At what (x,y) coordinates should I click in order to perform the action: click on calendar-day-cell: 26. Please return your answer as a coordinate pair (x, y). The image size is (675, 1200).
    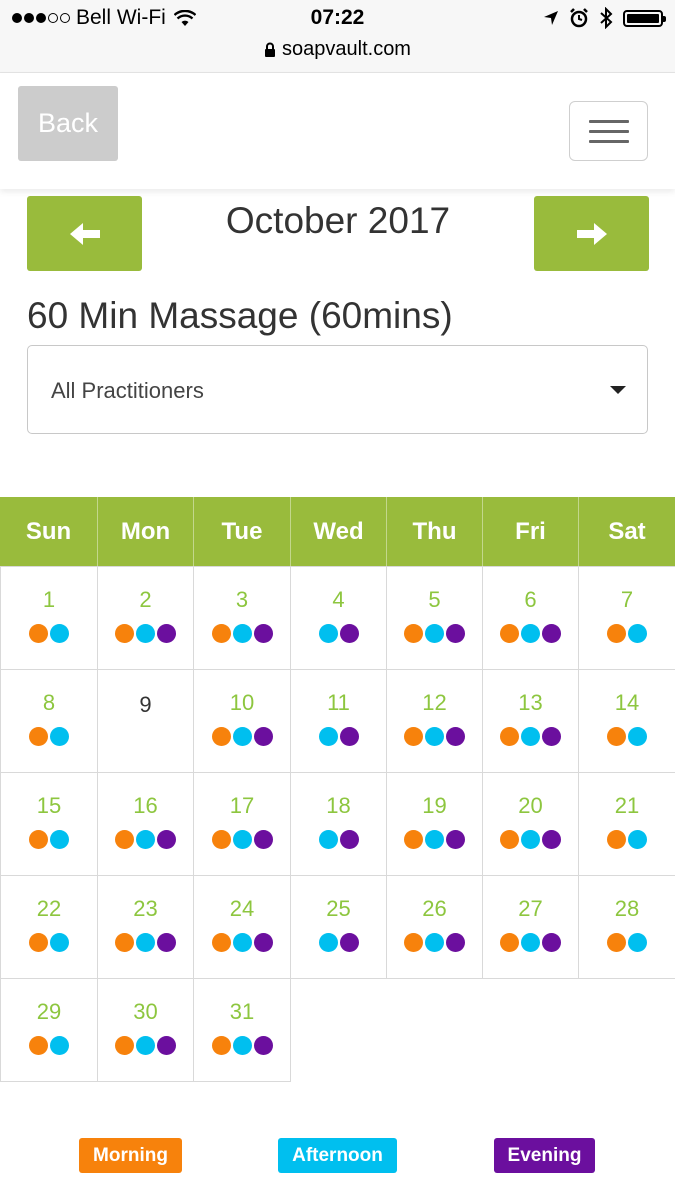
    Looking at the image, I should click on (434, 927).